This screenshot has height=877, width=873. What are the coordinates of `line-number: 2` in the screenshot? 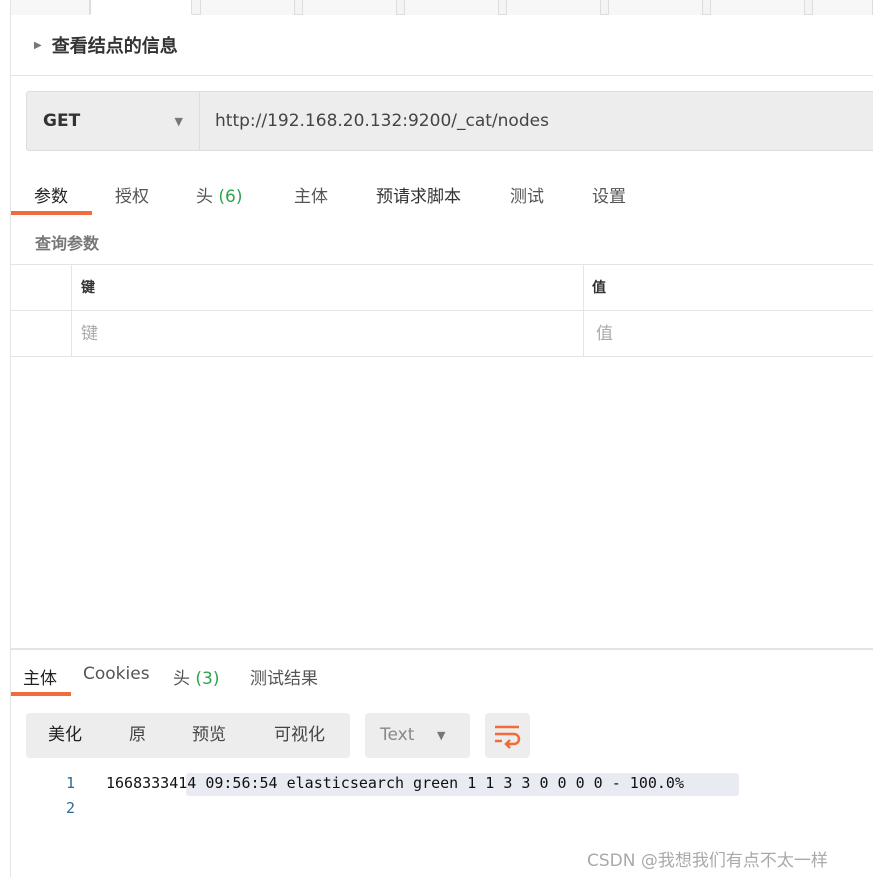 It's located at (70, 808).